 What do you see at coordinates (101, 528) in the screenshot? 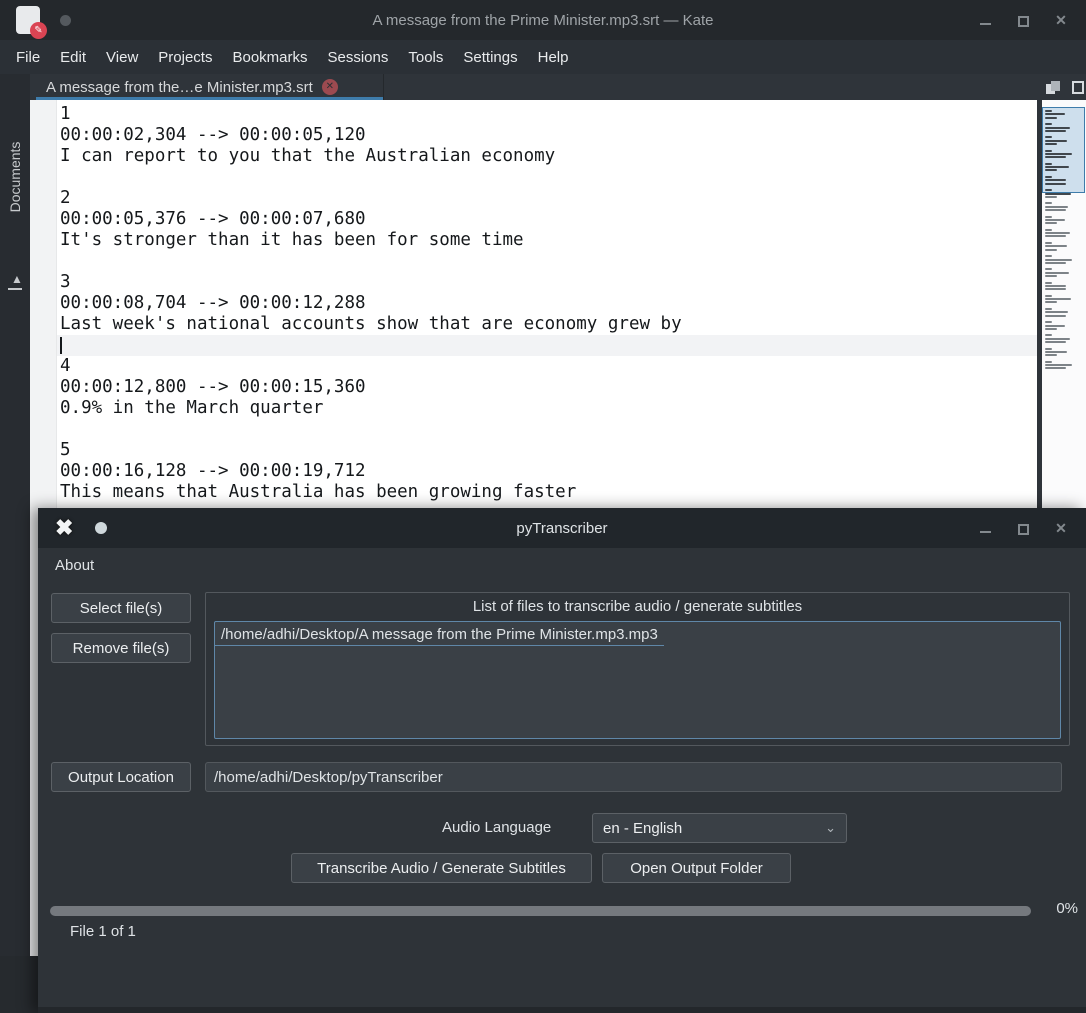
I see `window-indicator-dot` at bounding box center [101, 528].